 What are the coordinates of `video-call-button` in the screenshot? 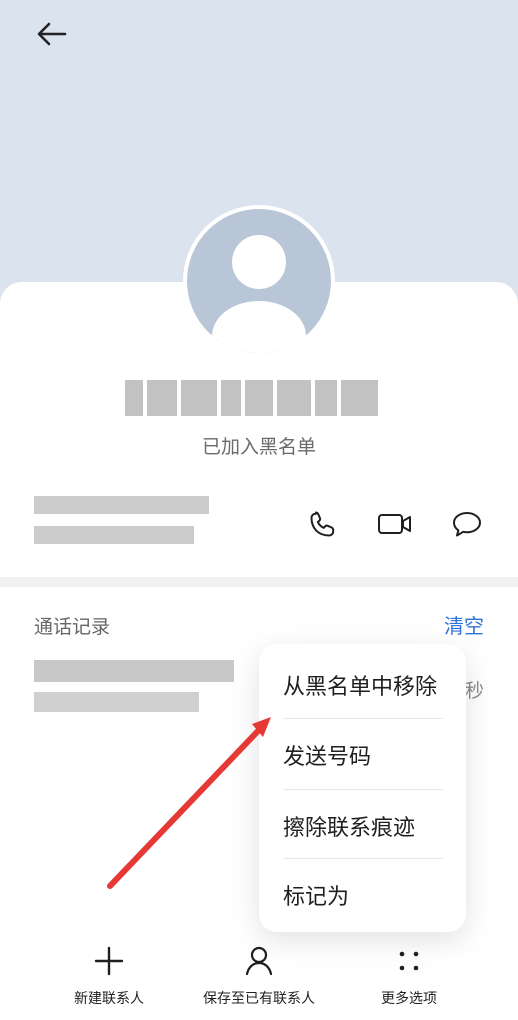 It's located at (395, 524).